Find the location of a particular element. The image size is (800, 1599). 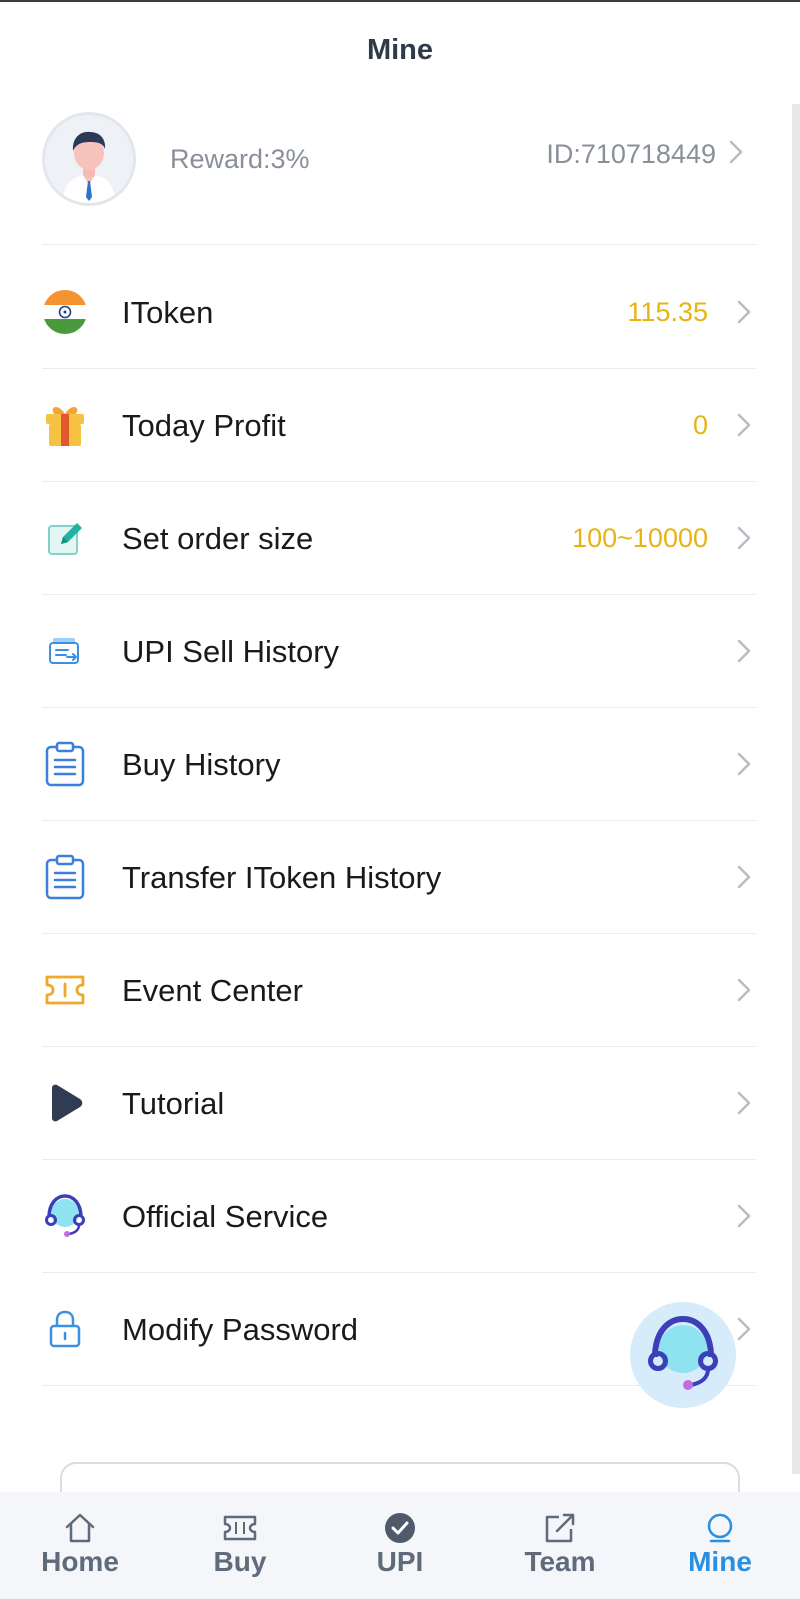

tab-label: Team is located at coordinates (560, 1561).